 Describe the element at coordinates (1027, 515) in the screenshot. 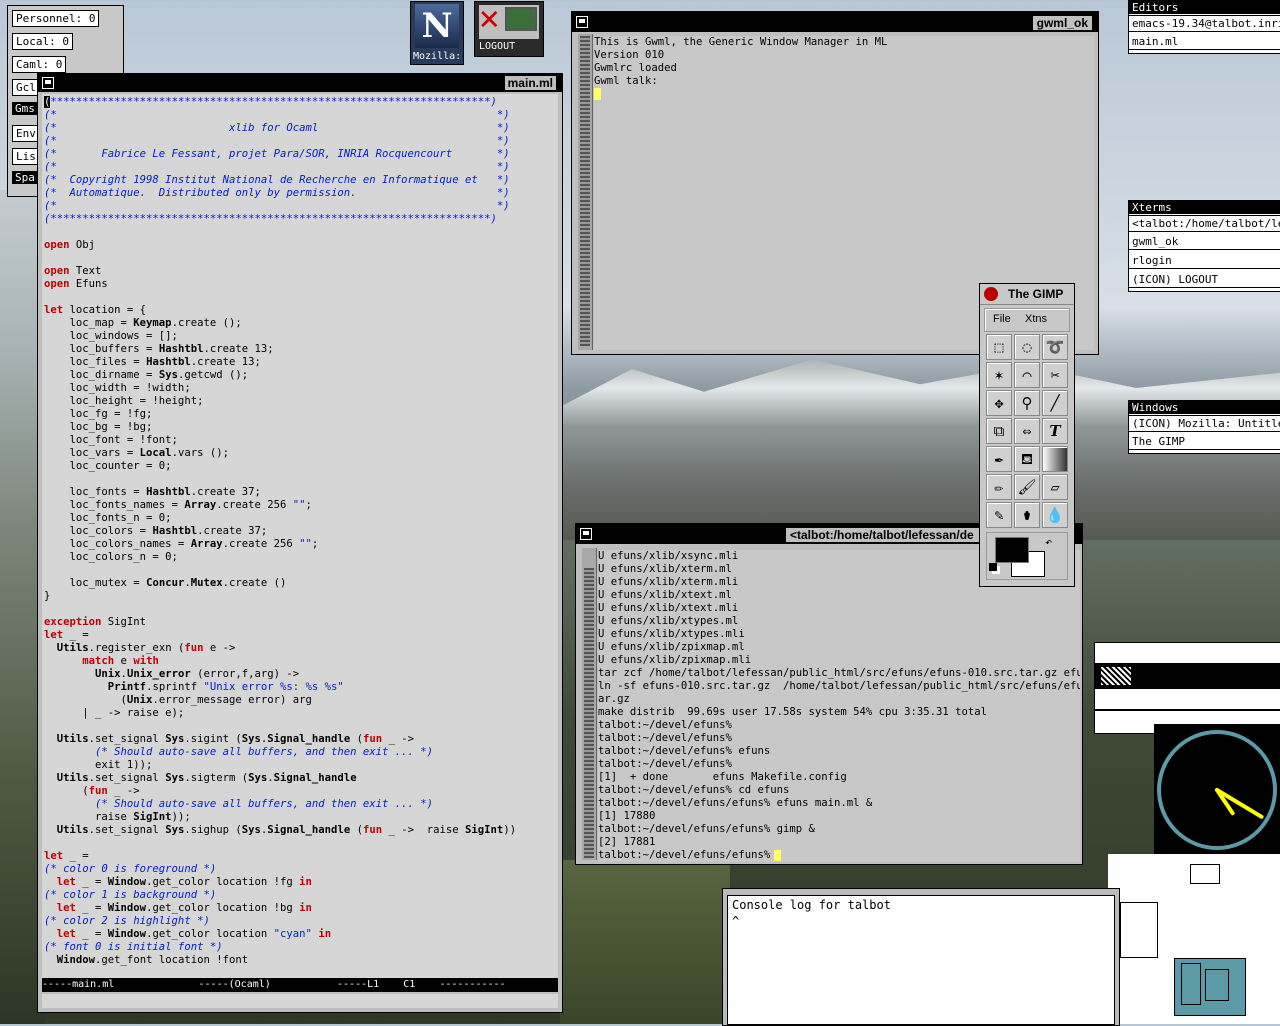

I see `clone-icon: ⚱` at that location.